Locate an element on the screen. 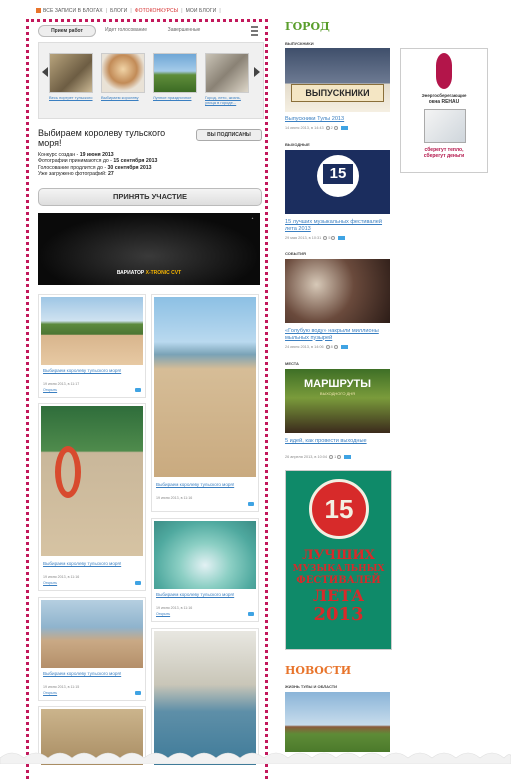 This screenshot has height=779, width=511. festivals-image: 15 is located at coordinates (337, 182).